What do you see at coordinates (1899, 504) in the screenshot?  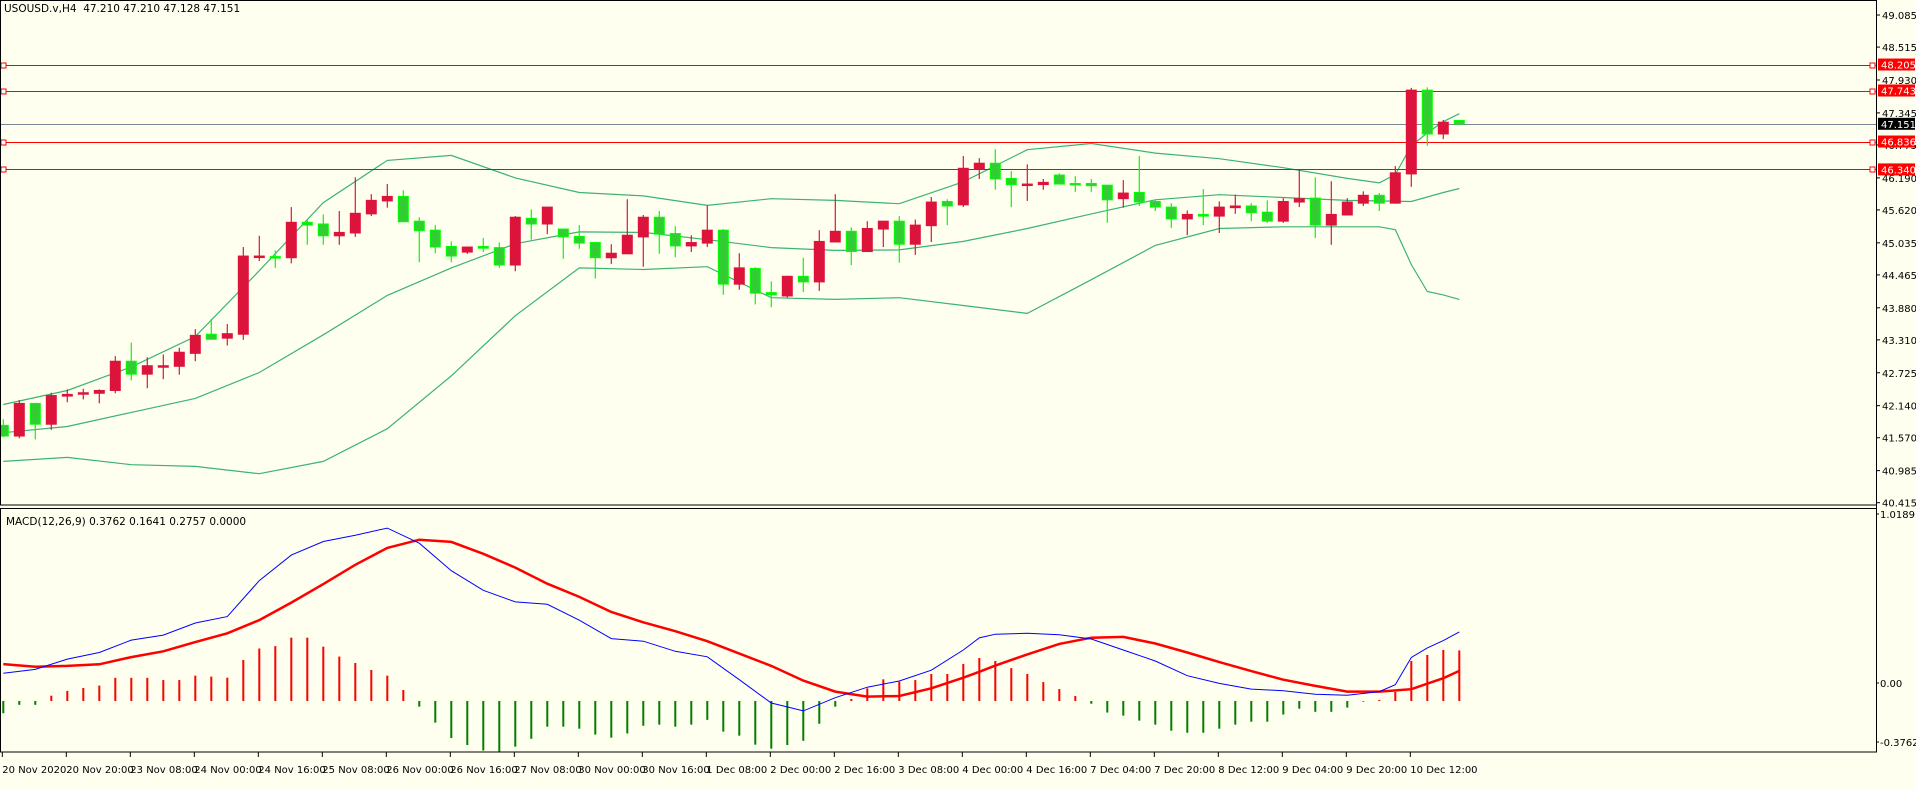 I see `price-tick-label: 40.415` at bounding box center [1899, 504].